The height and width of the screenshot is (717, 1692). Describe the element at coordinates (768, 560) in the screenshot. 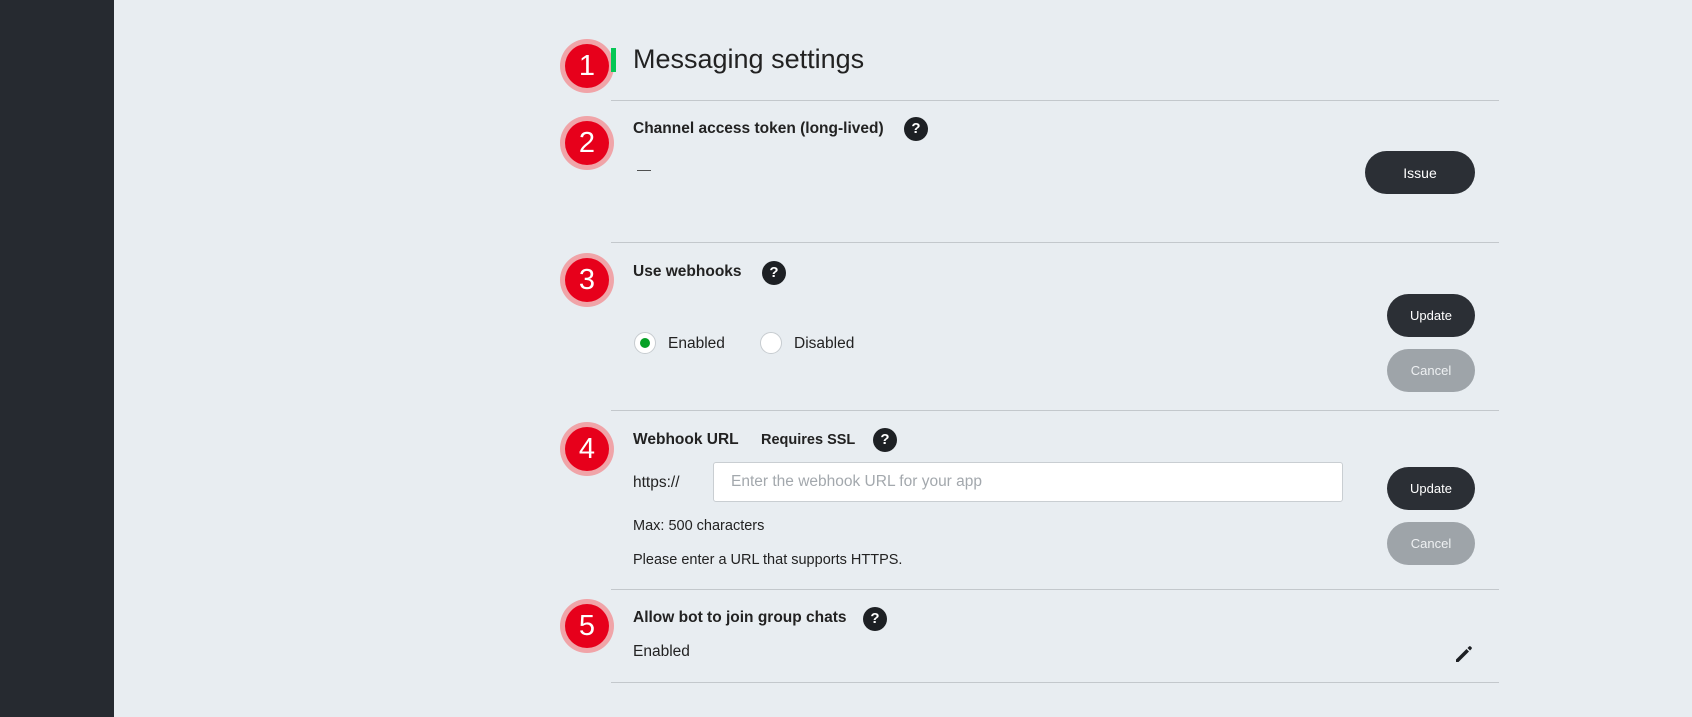

I see `webhook-url-hint: Please enter a URL that supports HTTPS.` at that location.